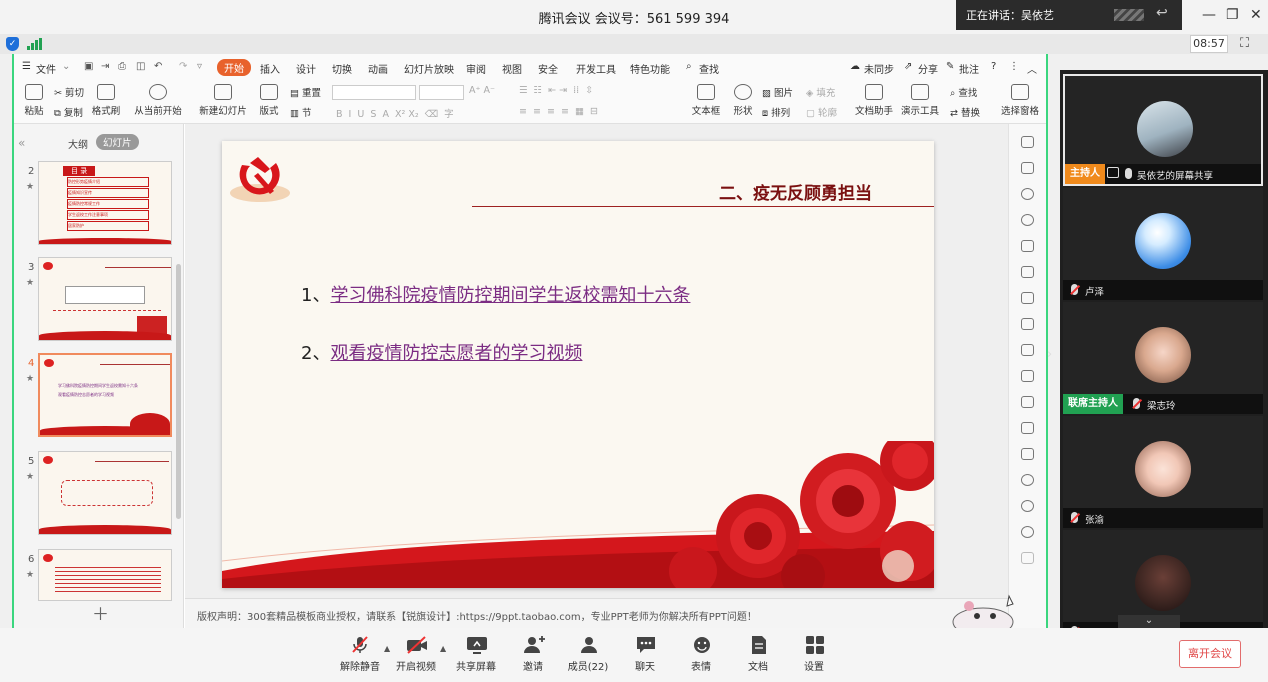  What do you see at coordinates (1027, 272) in the screenshot?
I see `grid-icon` at bounding box center [1027, 272].